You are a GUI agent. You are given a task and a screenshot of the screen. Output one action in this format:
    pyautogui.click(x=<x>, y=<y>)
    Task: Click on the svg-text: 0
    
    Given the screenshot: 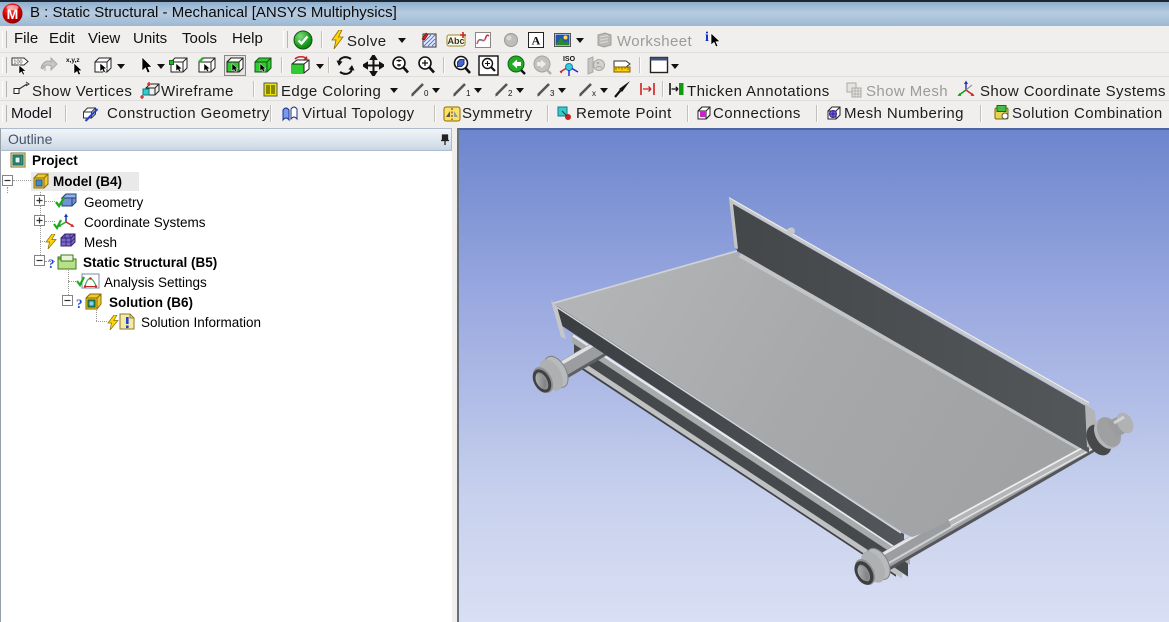 What is the action you would take?
    pyautogui.click(x=426, y=93)
    